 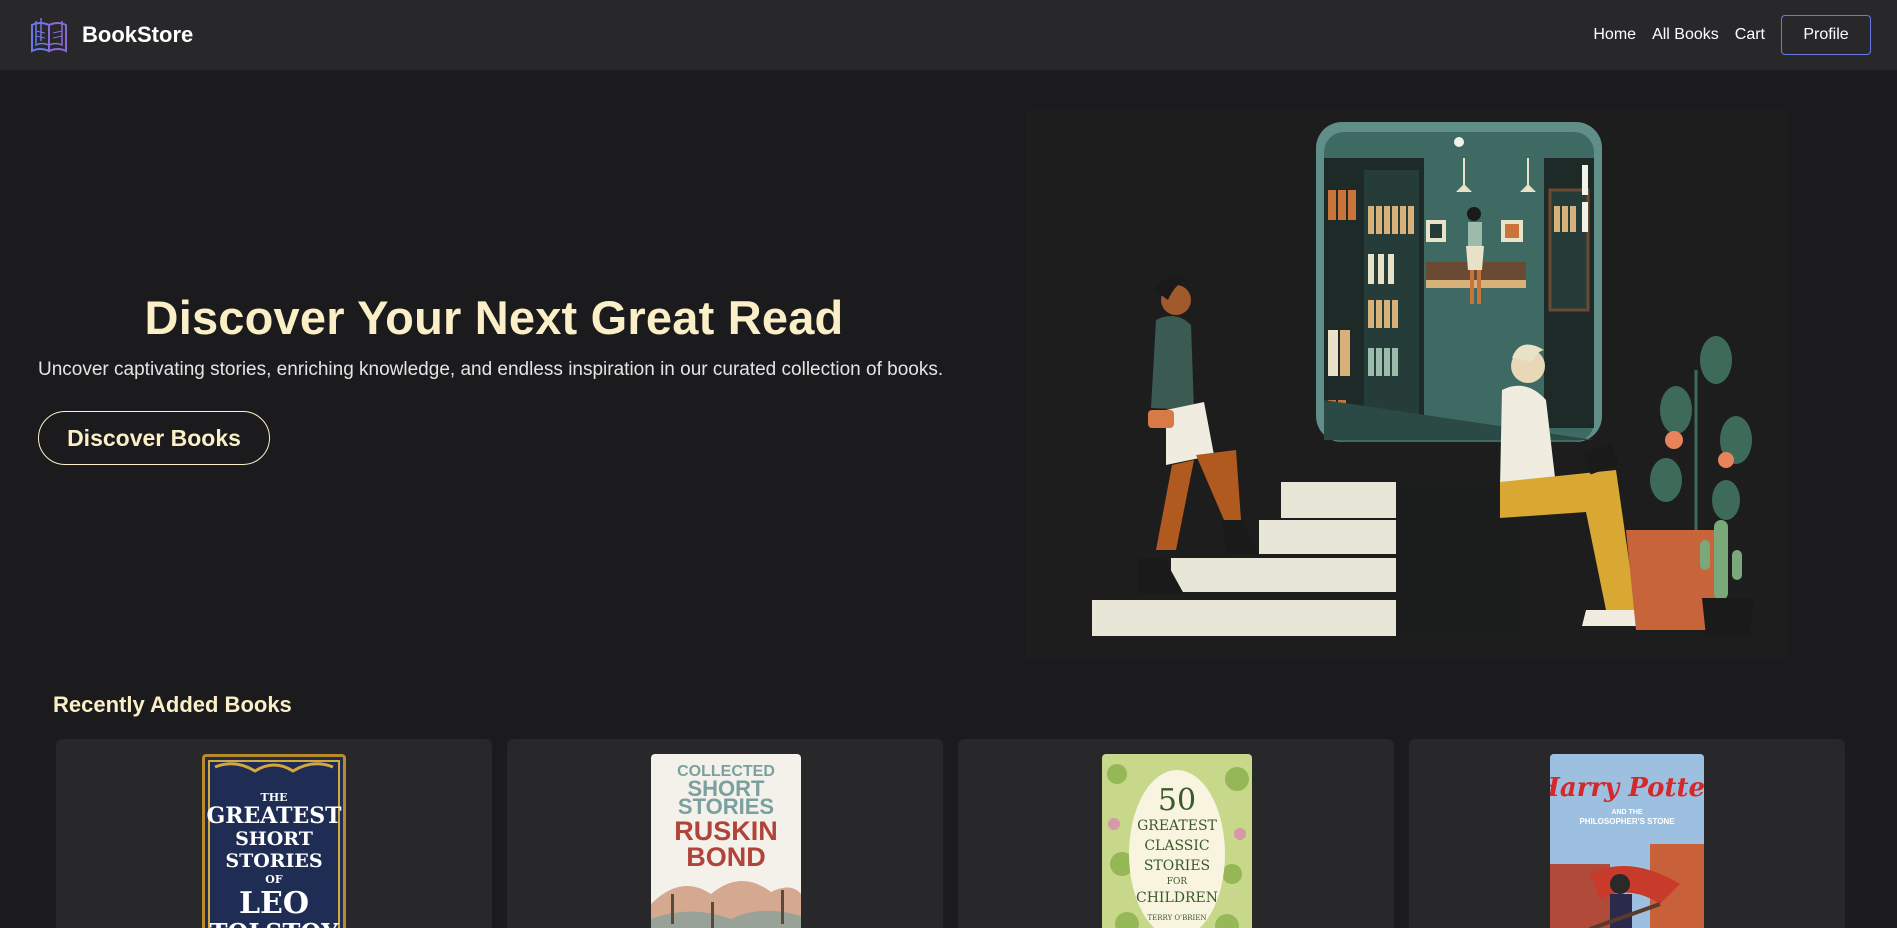 I want to click on book-cover-art: Harry Potter AND THE PHILOSOPHER'S STONE, so click(x=1627, y=841).